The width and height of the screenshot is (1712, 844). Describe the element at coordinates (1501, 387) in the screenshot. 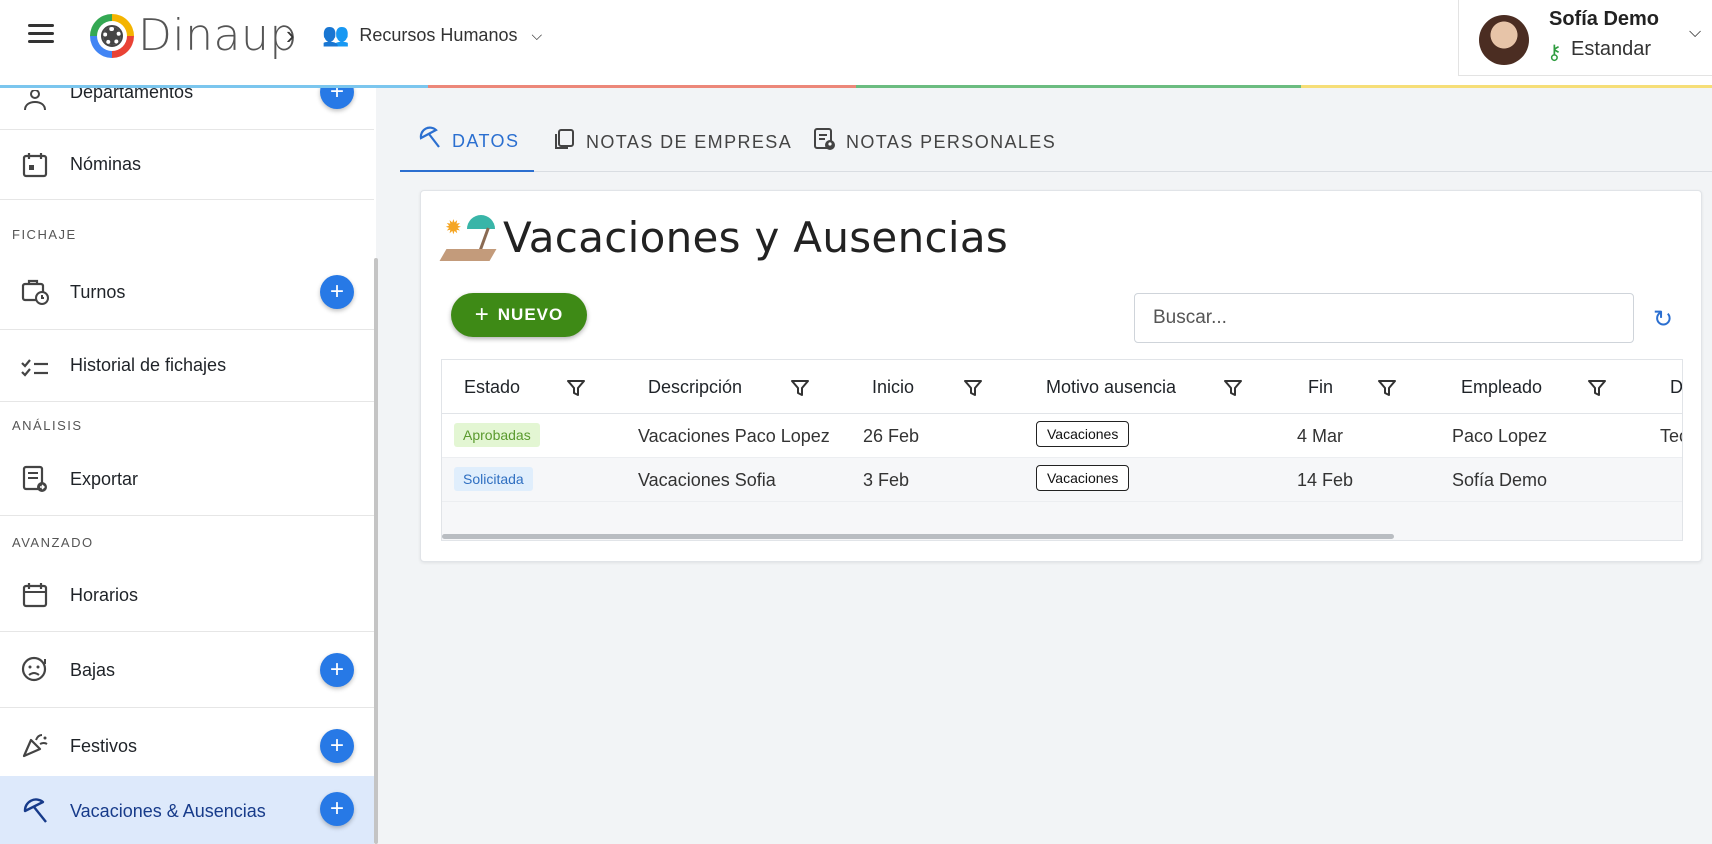

I see `column-empleado: Empleado` at that location.